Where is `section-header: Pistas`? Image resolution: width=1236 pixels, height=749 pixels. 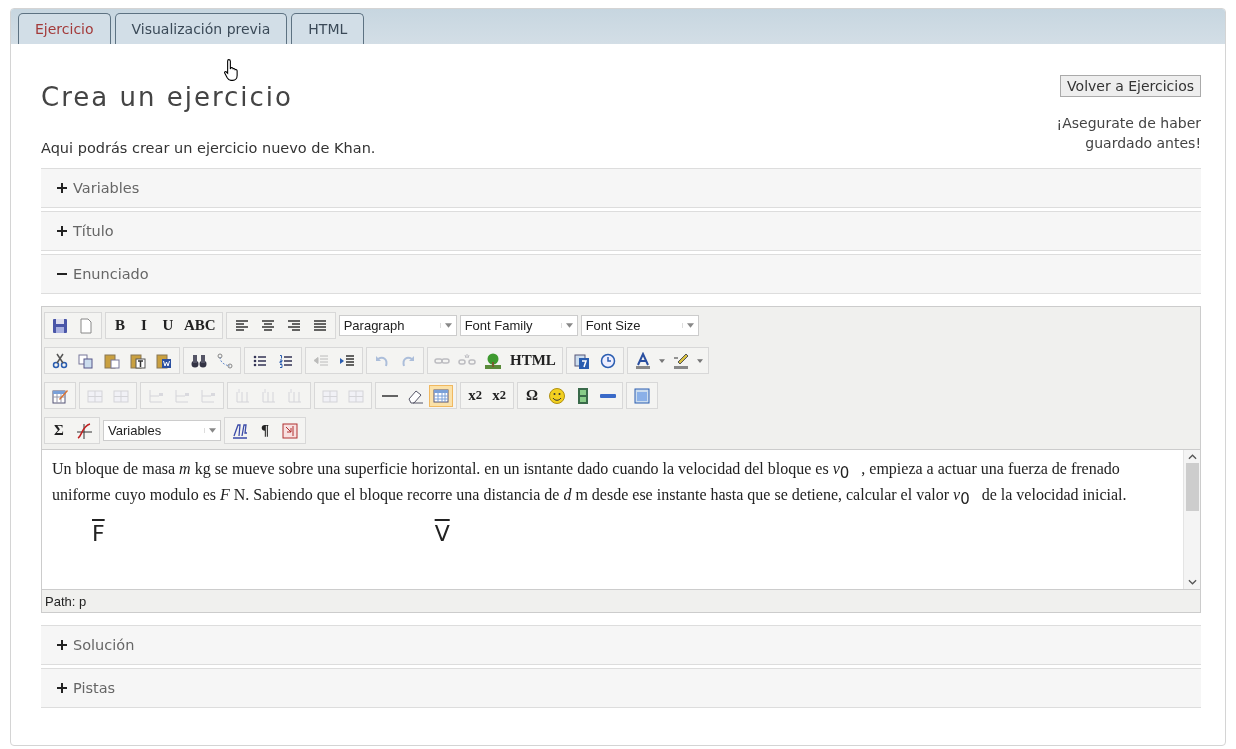
section-header: Pistas is located at coordinates (621, 688).